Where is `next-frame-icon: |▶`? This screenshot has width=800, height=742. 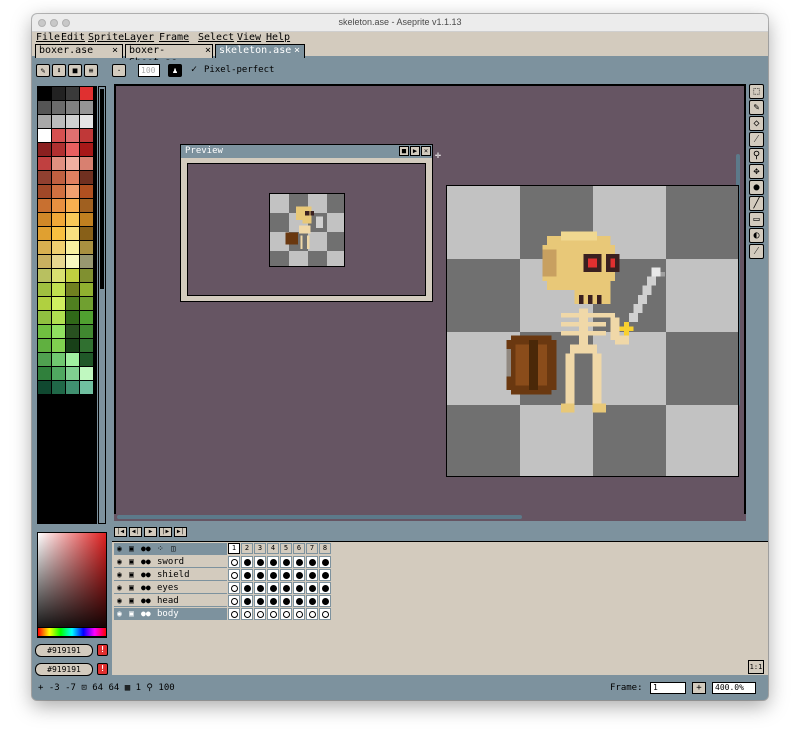 next-frame-icon: |▶ is located at coordinates (165, 532).